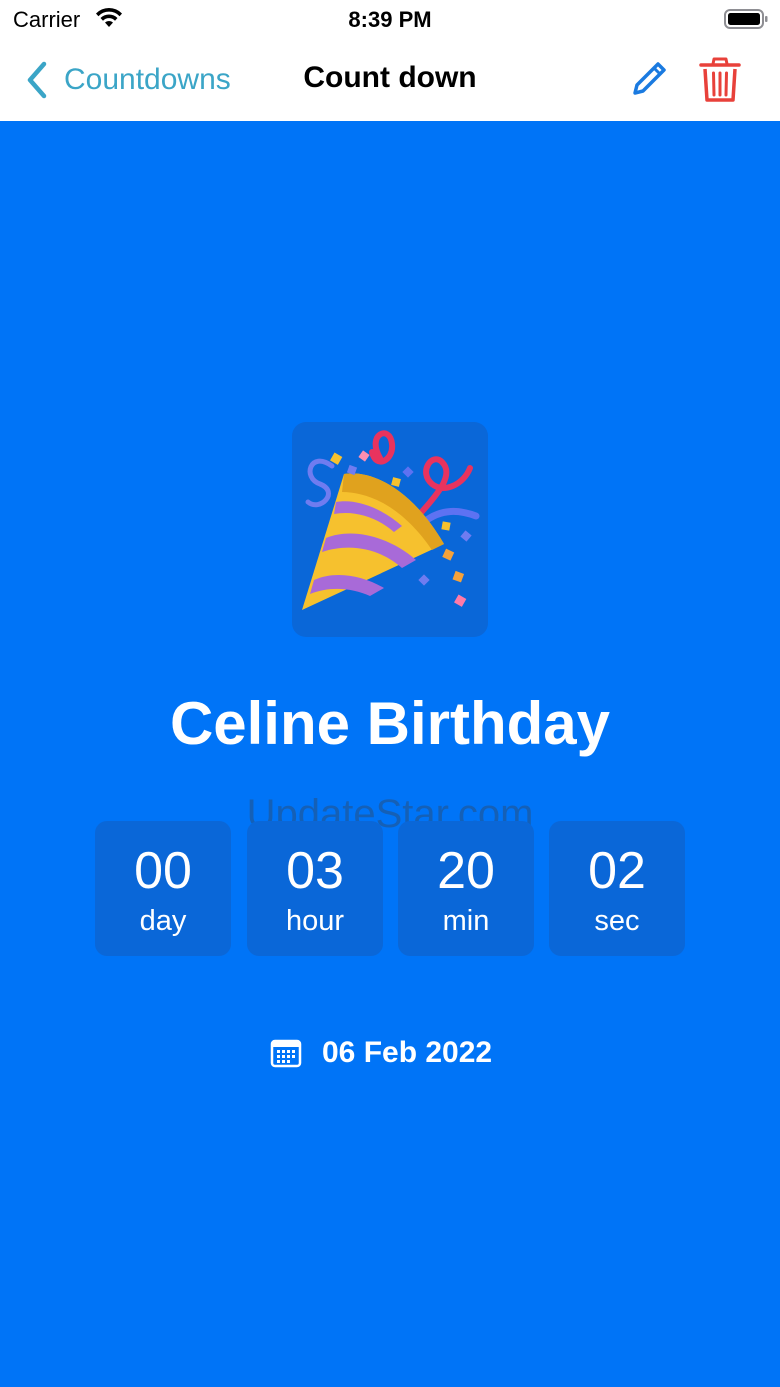 The width and height of the screenshot is (780, 1387). I want to click on status-bar: Carrier 8:39 PM, so click(390, 20).